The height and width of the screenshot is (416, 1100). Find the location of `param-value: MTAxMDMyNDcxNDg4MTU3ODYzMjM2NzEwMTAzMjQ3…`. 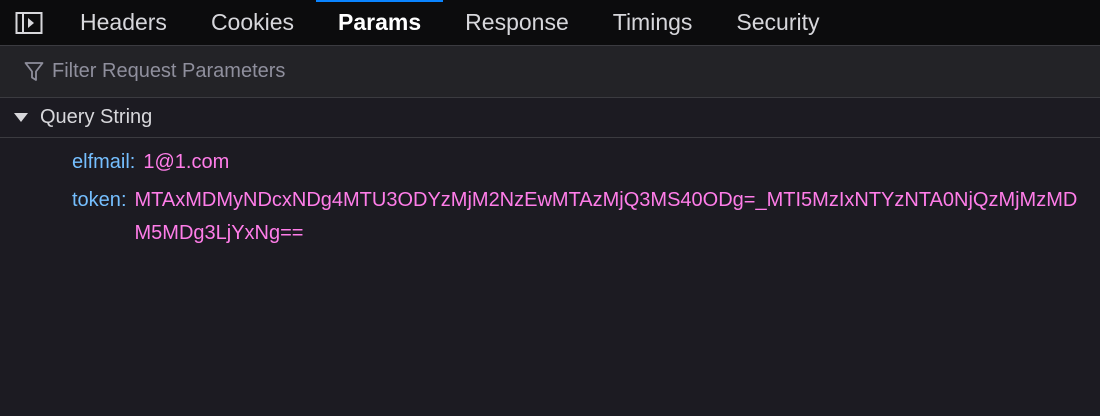

param-value: MTAxMDMyNDcxNDg4MTU3ODYzMjM2NzEwMTAzMjQ3… is located at coordinates (610, 217).